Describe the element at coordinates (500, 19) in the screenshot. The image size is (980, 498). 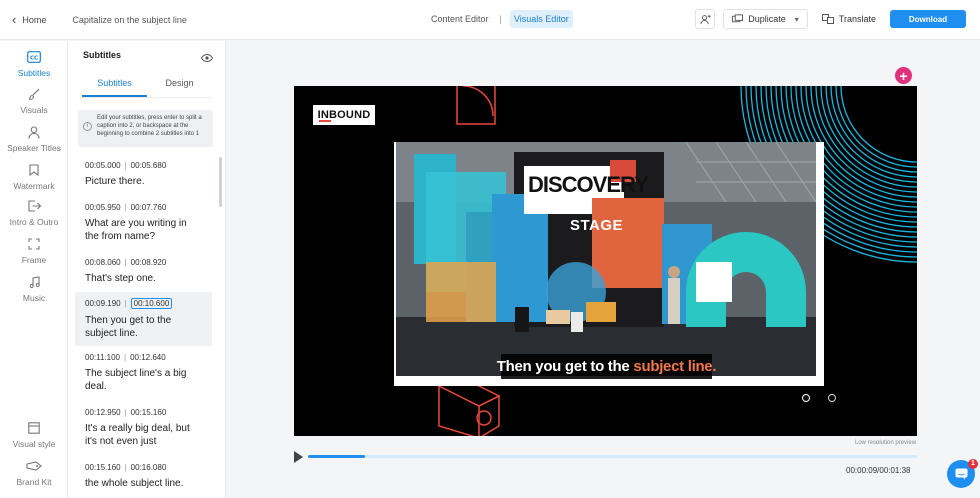
I see `editor-mode-switch: Content Editor | Visuals Editor` at that location.